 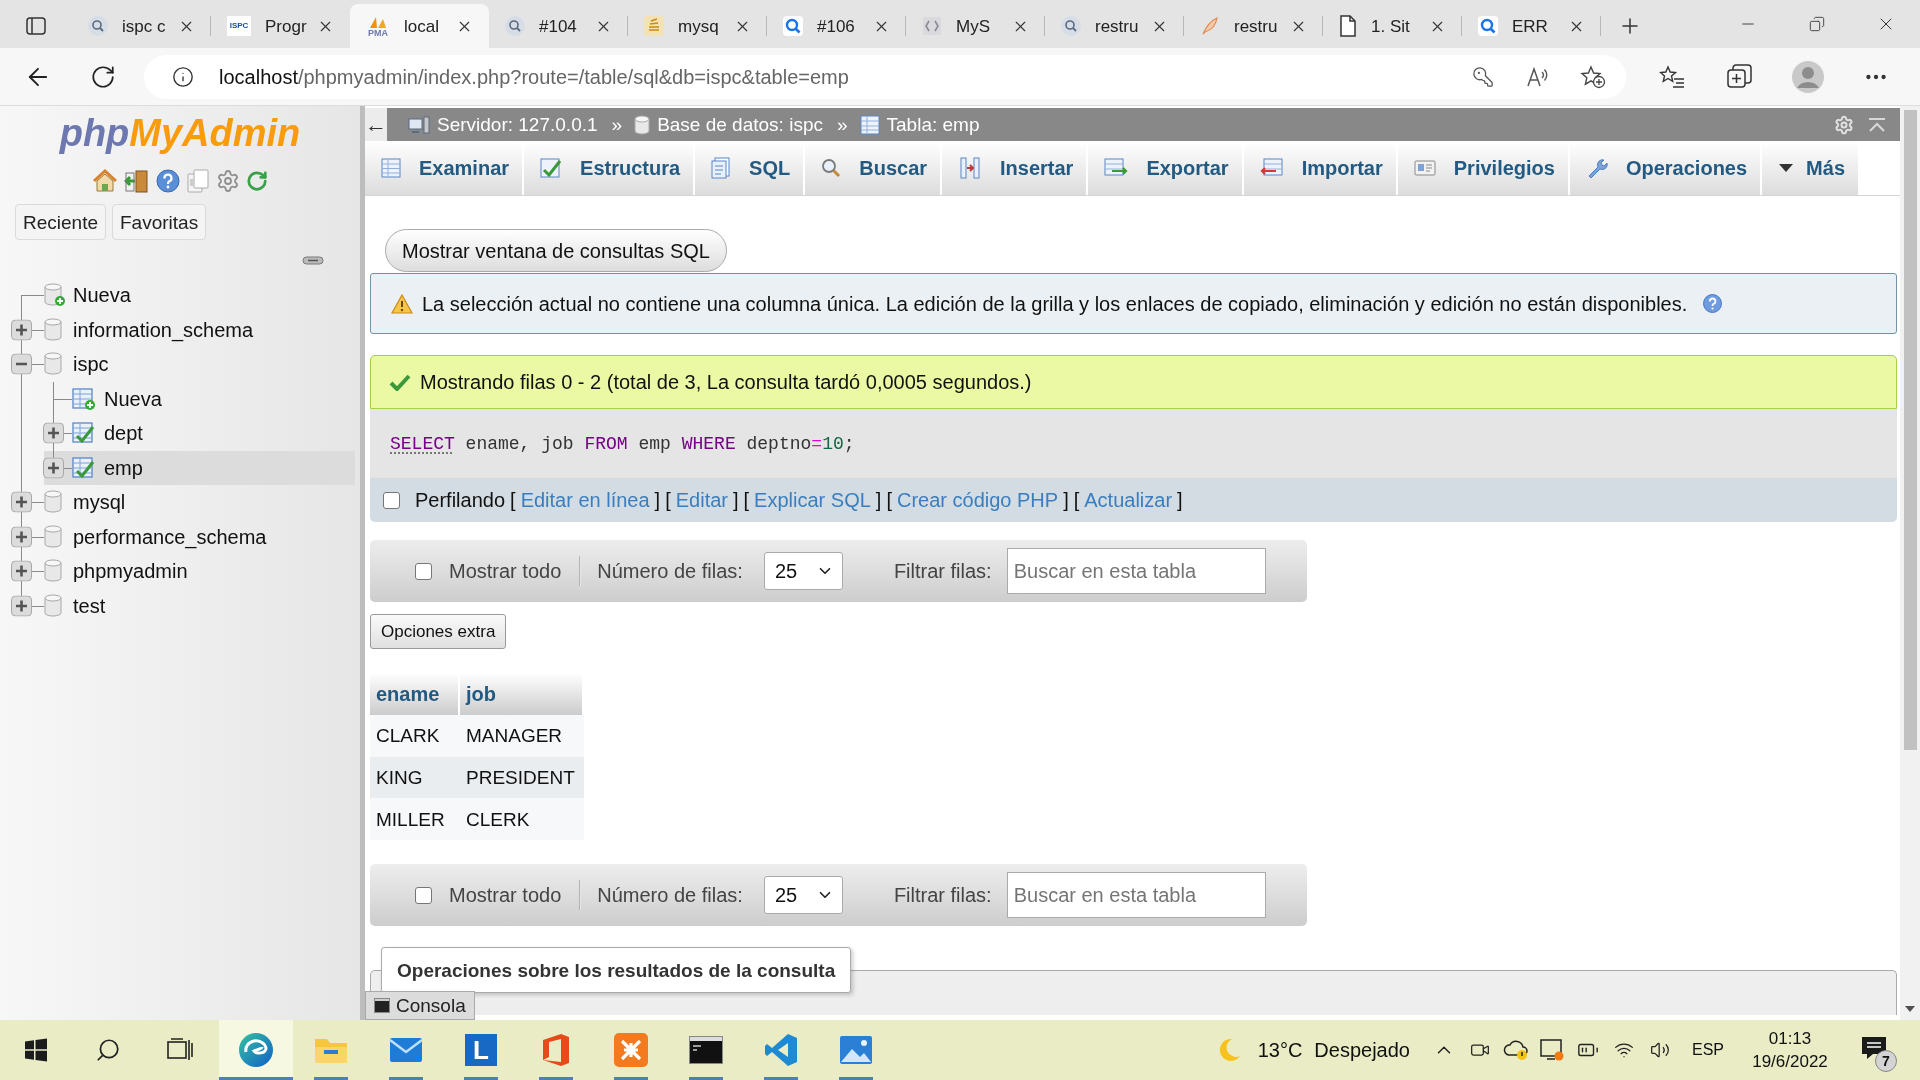 What do you see at coordinates (177, 502) in the screenshot?
I see `tree-item: mysql` at bounding box center [177, 502].